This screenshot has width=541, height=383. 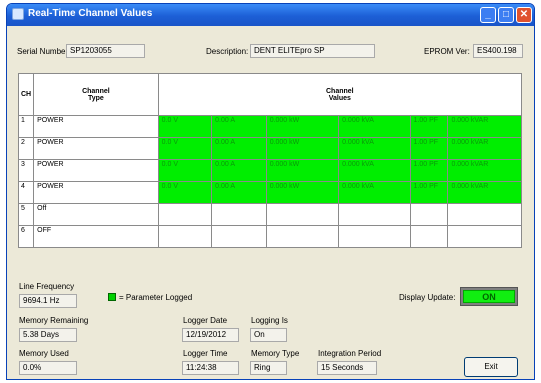 I want to click on memory-type-field: Ring, so click(x=268, y=368).